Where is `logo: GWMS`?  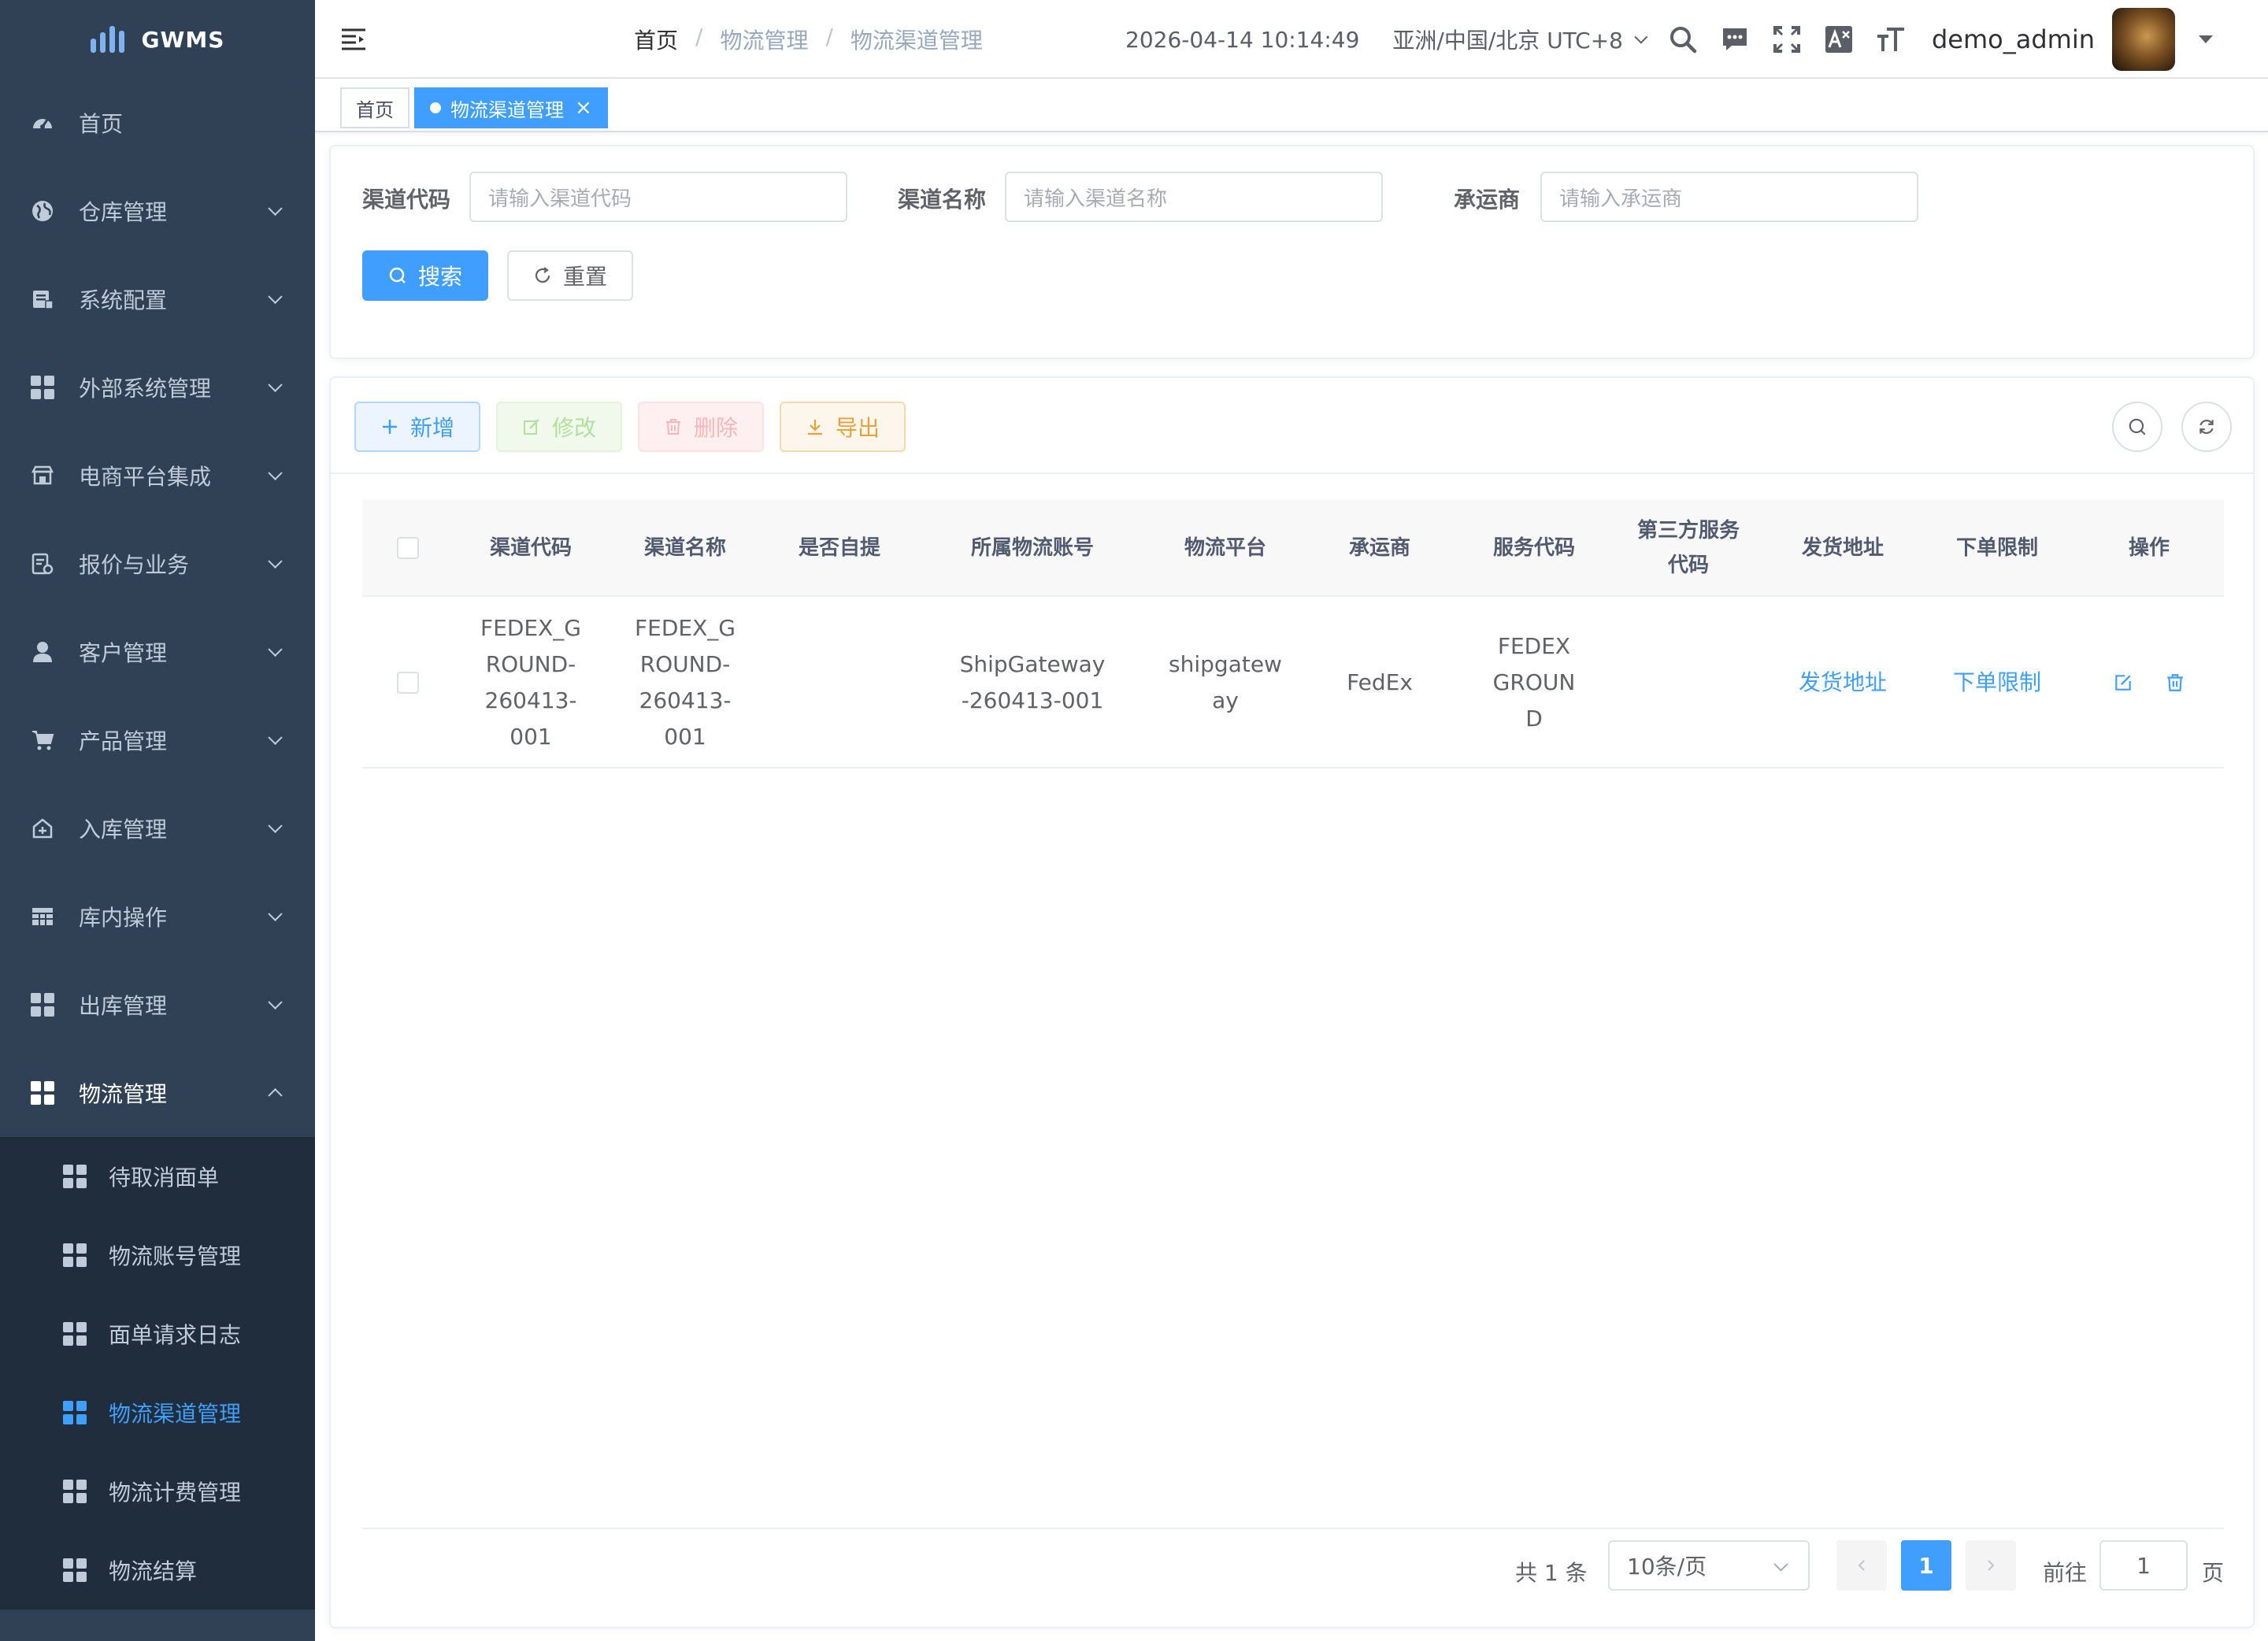
logo: GWMS is located at coordinates (157, 39).